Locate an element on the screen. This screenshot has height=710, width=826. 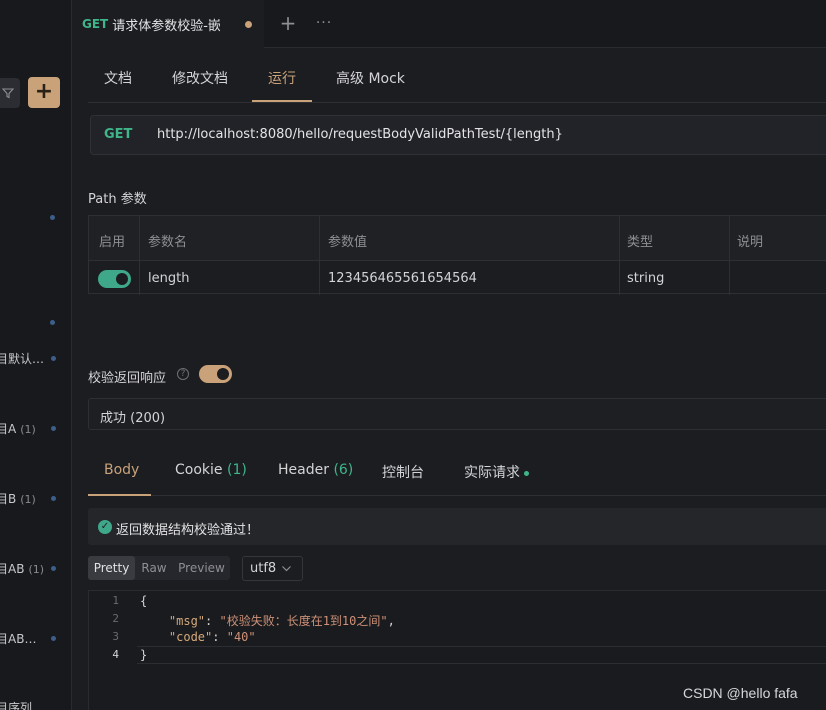
validation-banner: ✓ 返回数据结构校验通过！ is located at coordinates (457, 526).